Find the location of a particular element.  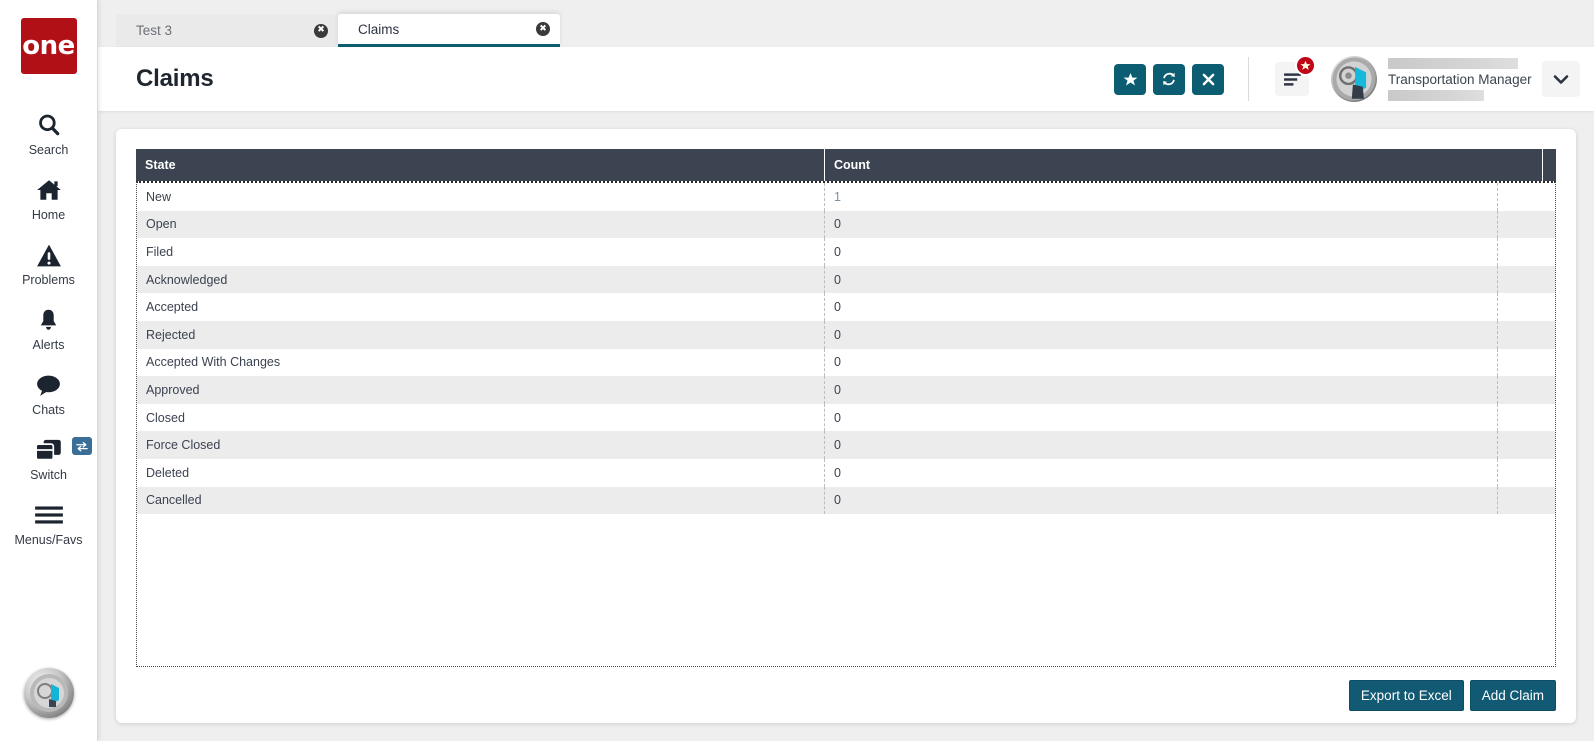

grid-header-row: State Count is located at coordinates (846, 165).